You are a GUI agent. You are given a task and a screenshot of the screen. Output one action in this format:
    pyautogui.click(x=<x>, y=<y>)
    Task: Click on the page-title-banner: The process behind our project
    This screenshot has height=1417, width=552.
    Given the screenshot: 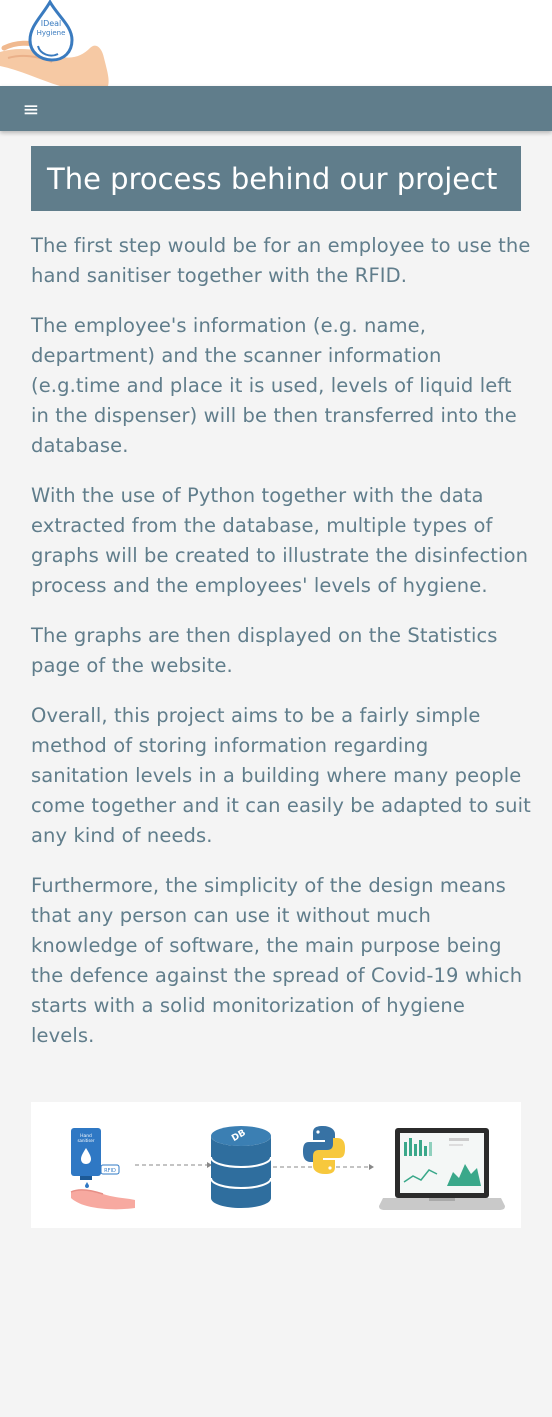 What is the action you would take?
    pyautogui.click(x=276, y=178)
    